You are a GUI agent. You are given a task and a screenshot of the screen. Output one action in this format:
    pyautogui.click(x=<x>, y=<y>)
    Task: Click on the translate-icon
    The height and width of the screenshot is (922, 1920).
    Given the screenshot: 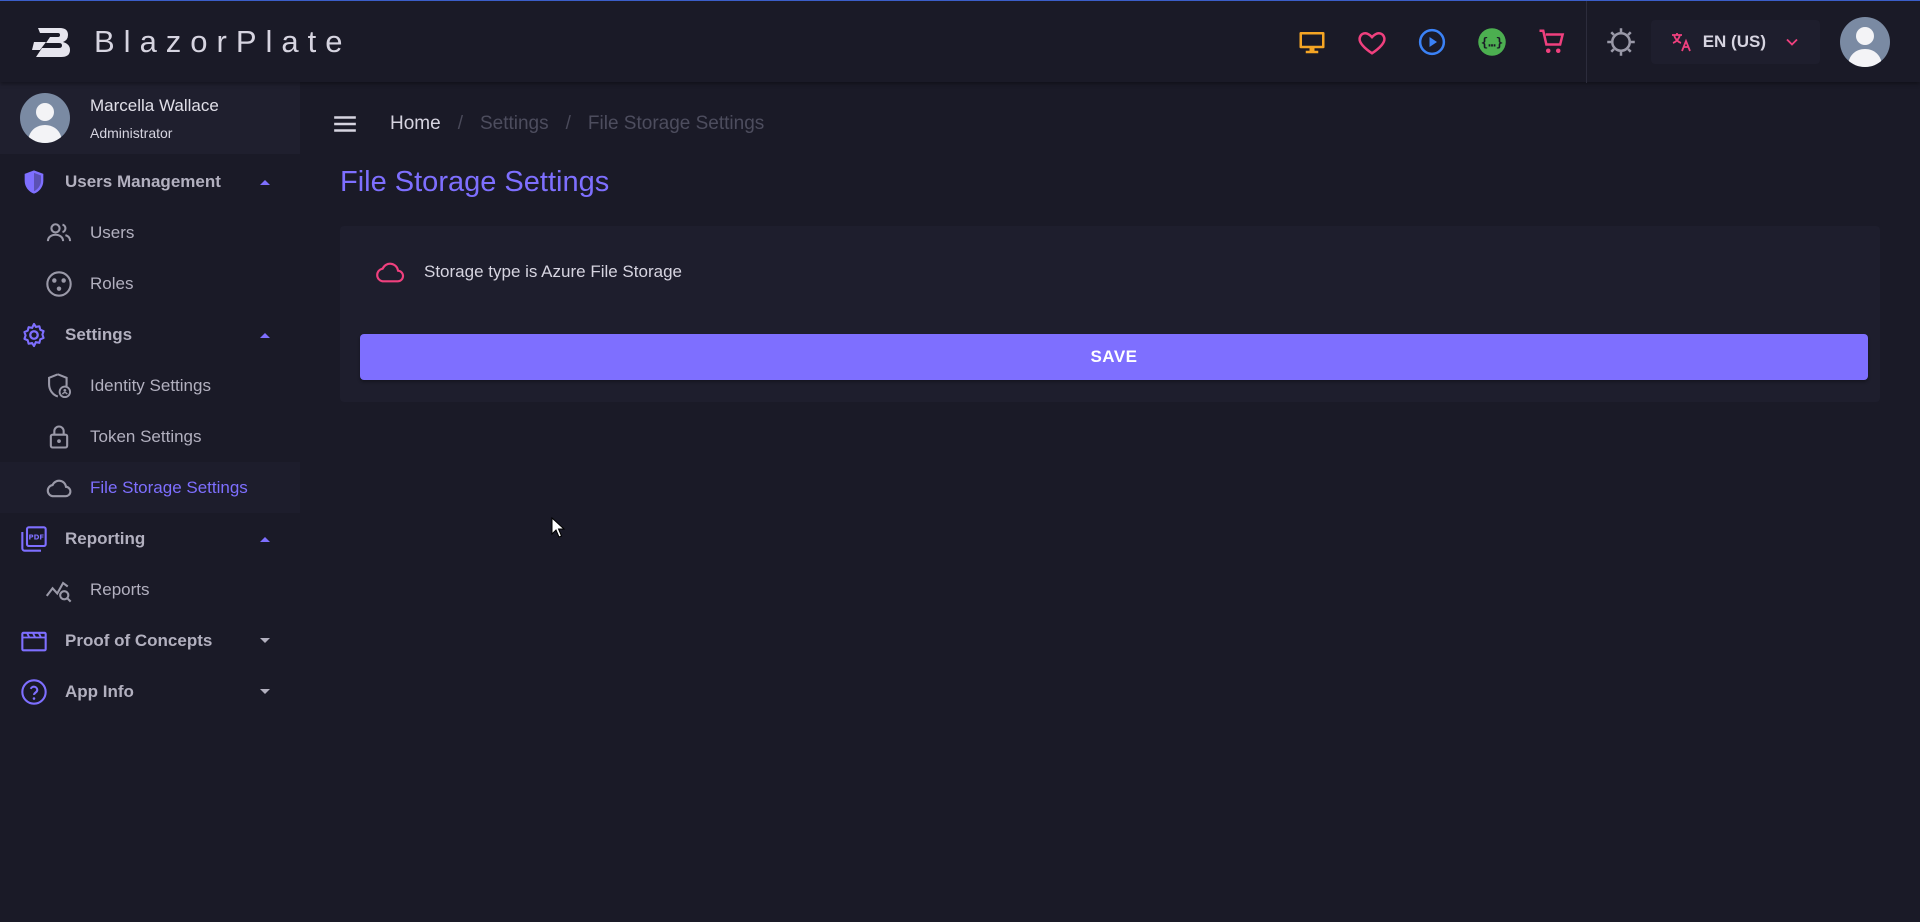 What is the action you would take?
    pyautogui.click(x=1681, y=42)
    